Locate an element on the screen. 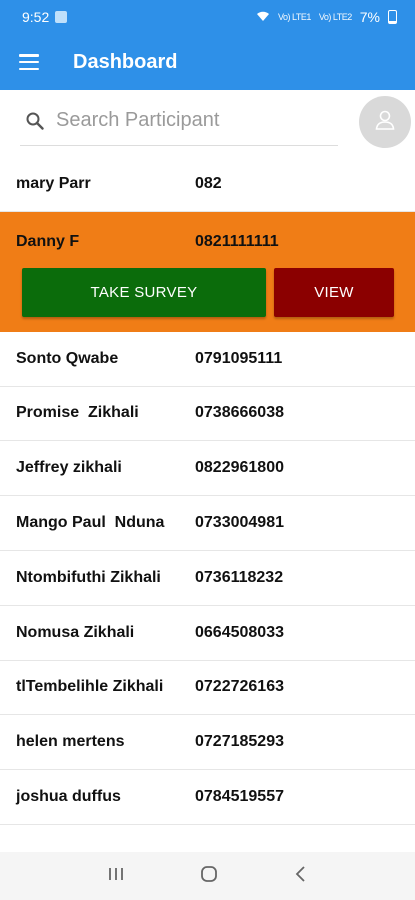 The image size is (415, 900). participant-phone: 0722726163 is located at coordinates (239, 687).